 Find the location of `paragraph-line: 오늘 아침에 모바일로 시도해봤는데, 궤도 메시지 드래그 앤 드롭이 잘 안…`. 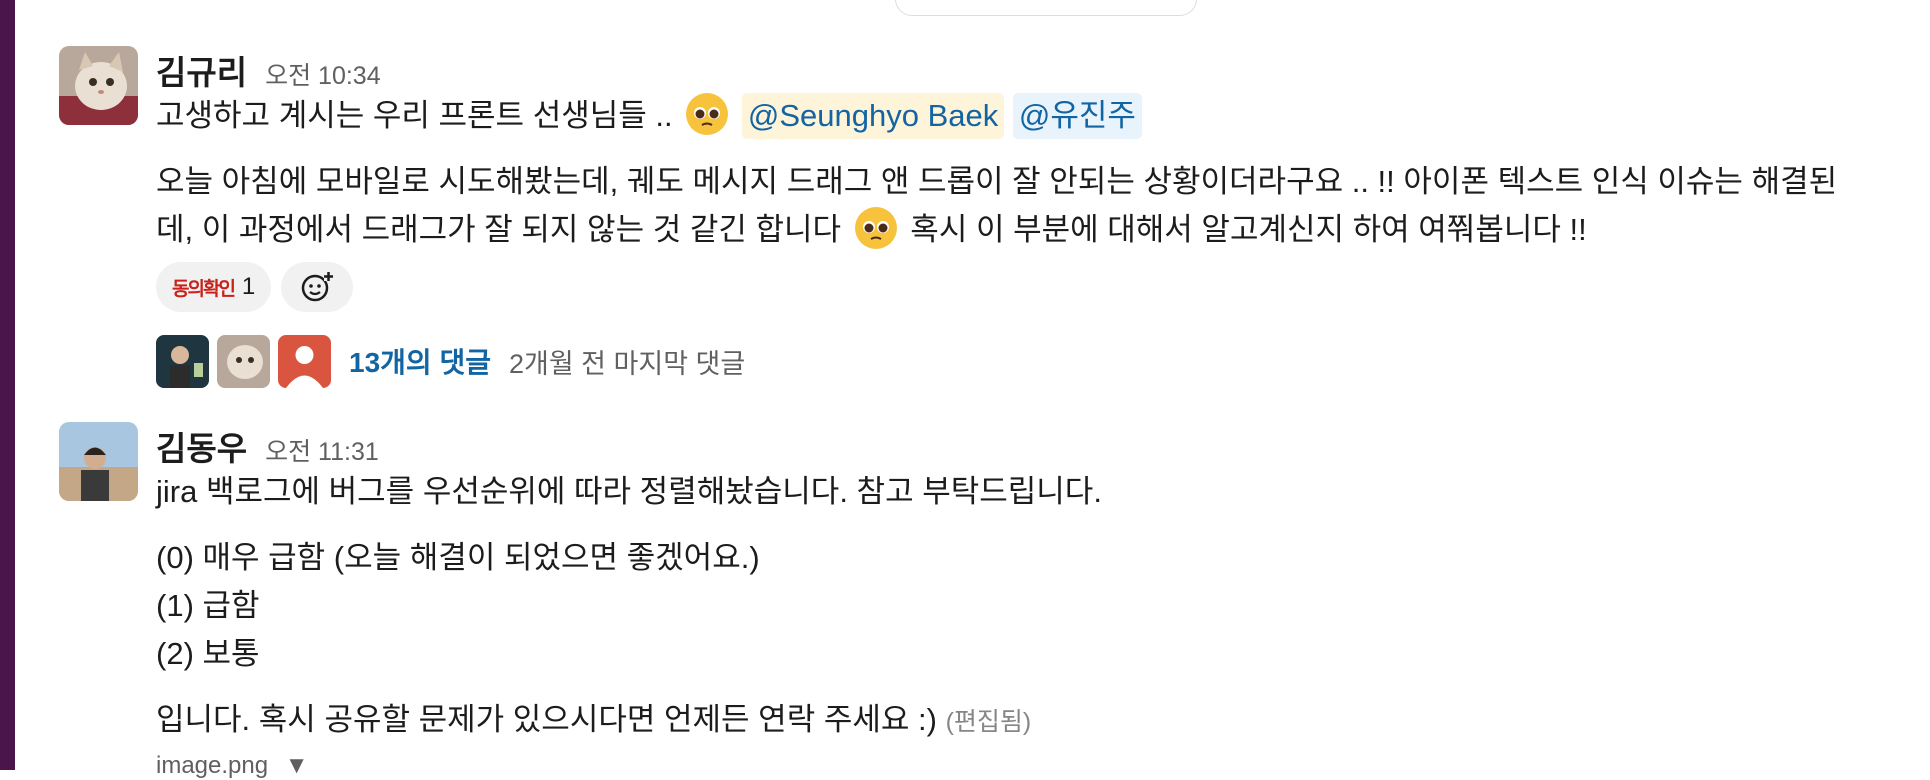

paragraph-line: 오늘 아침에 모바일로 시도해봤는데, 궤도 메시지 드래그 앤 드롭이 잘 안… is located at coordinates (997, 181).